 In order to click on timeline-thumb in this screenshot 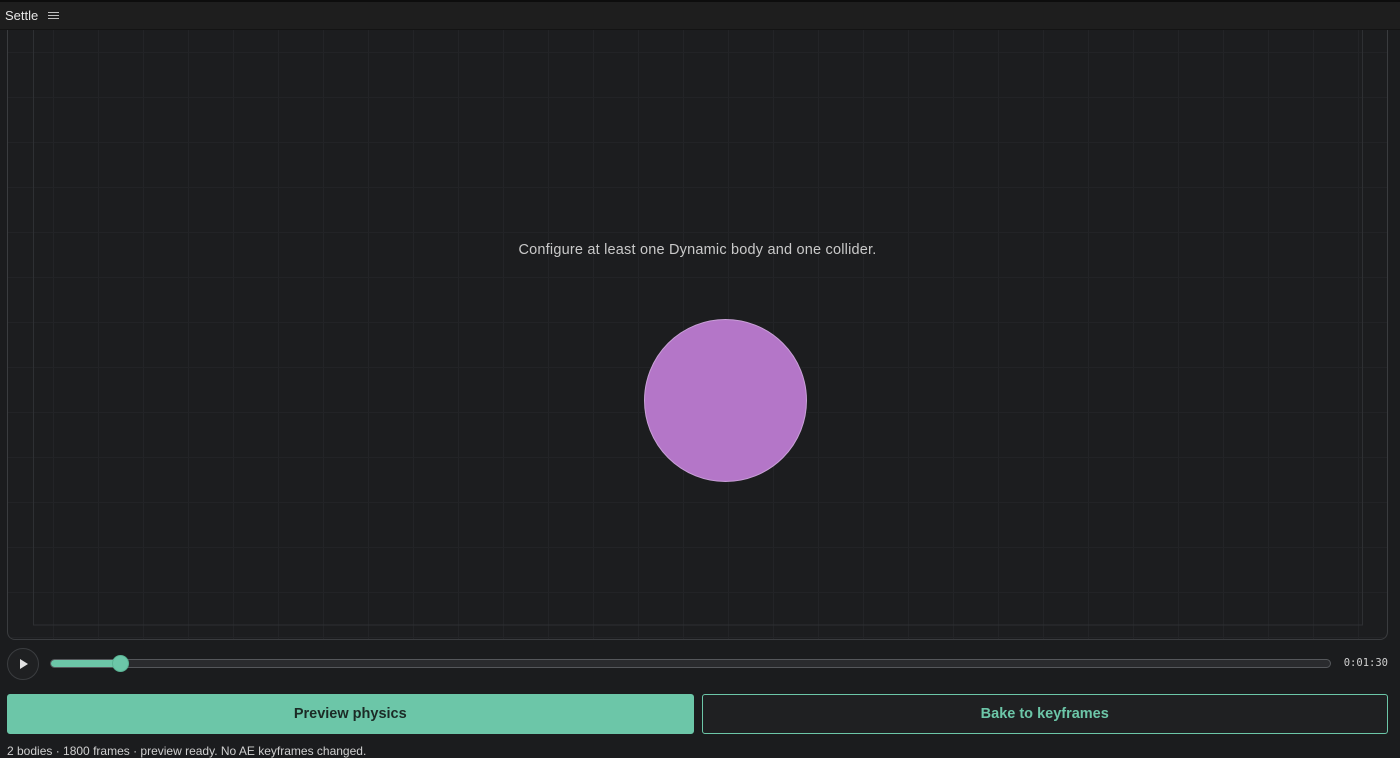, I will do `click(121, 663)`.